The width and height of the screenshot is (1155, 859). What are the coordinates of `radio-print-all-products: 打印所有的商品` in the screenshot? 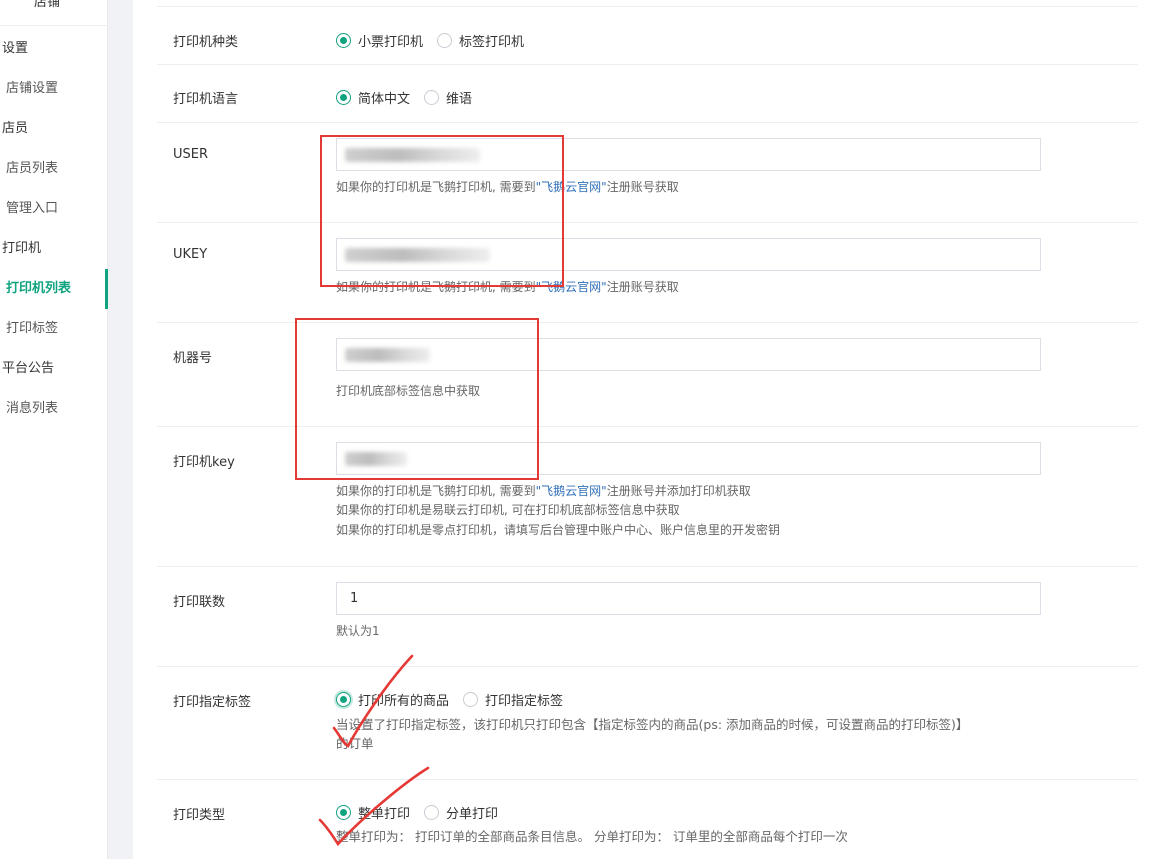 It's located at (392, 699).